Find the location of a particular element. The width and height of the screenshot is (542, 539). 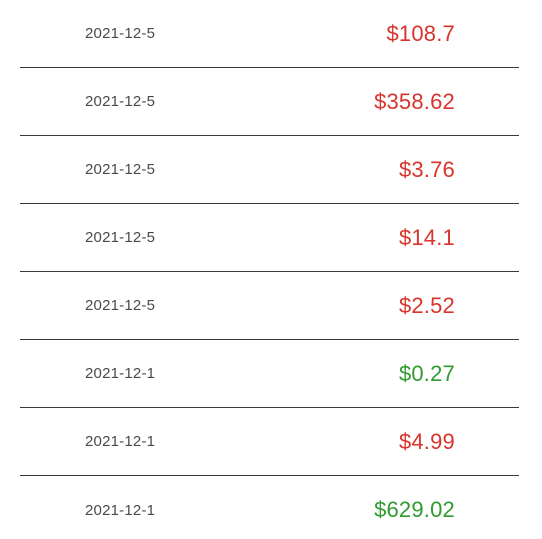

transaction-amount: $629.02 is located at coordinates (414, 509).